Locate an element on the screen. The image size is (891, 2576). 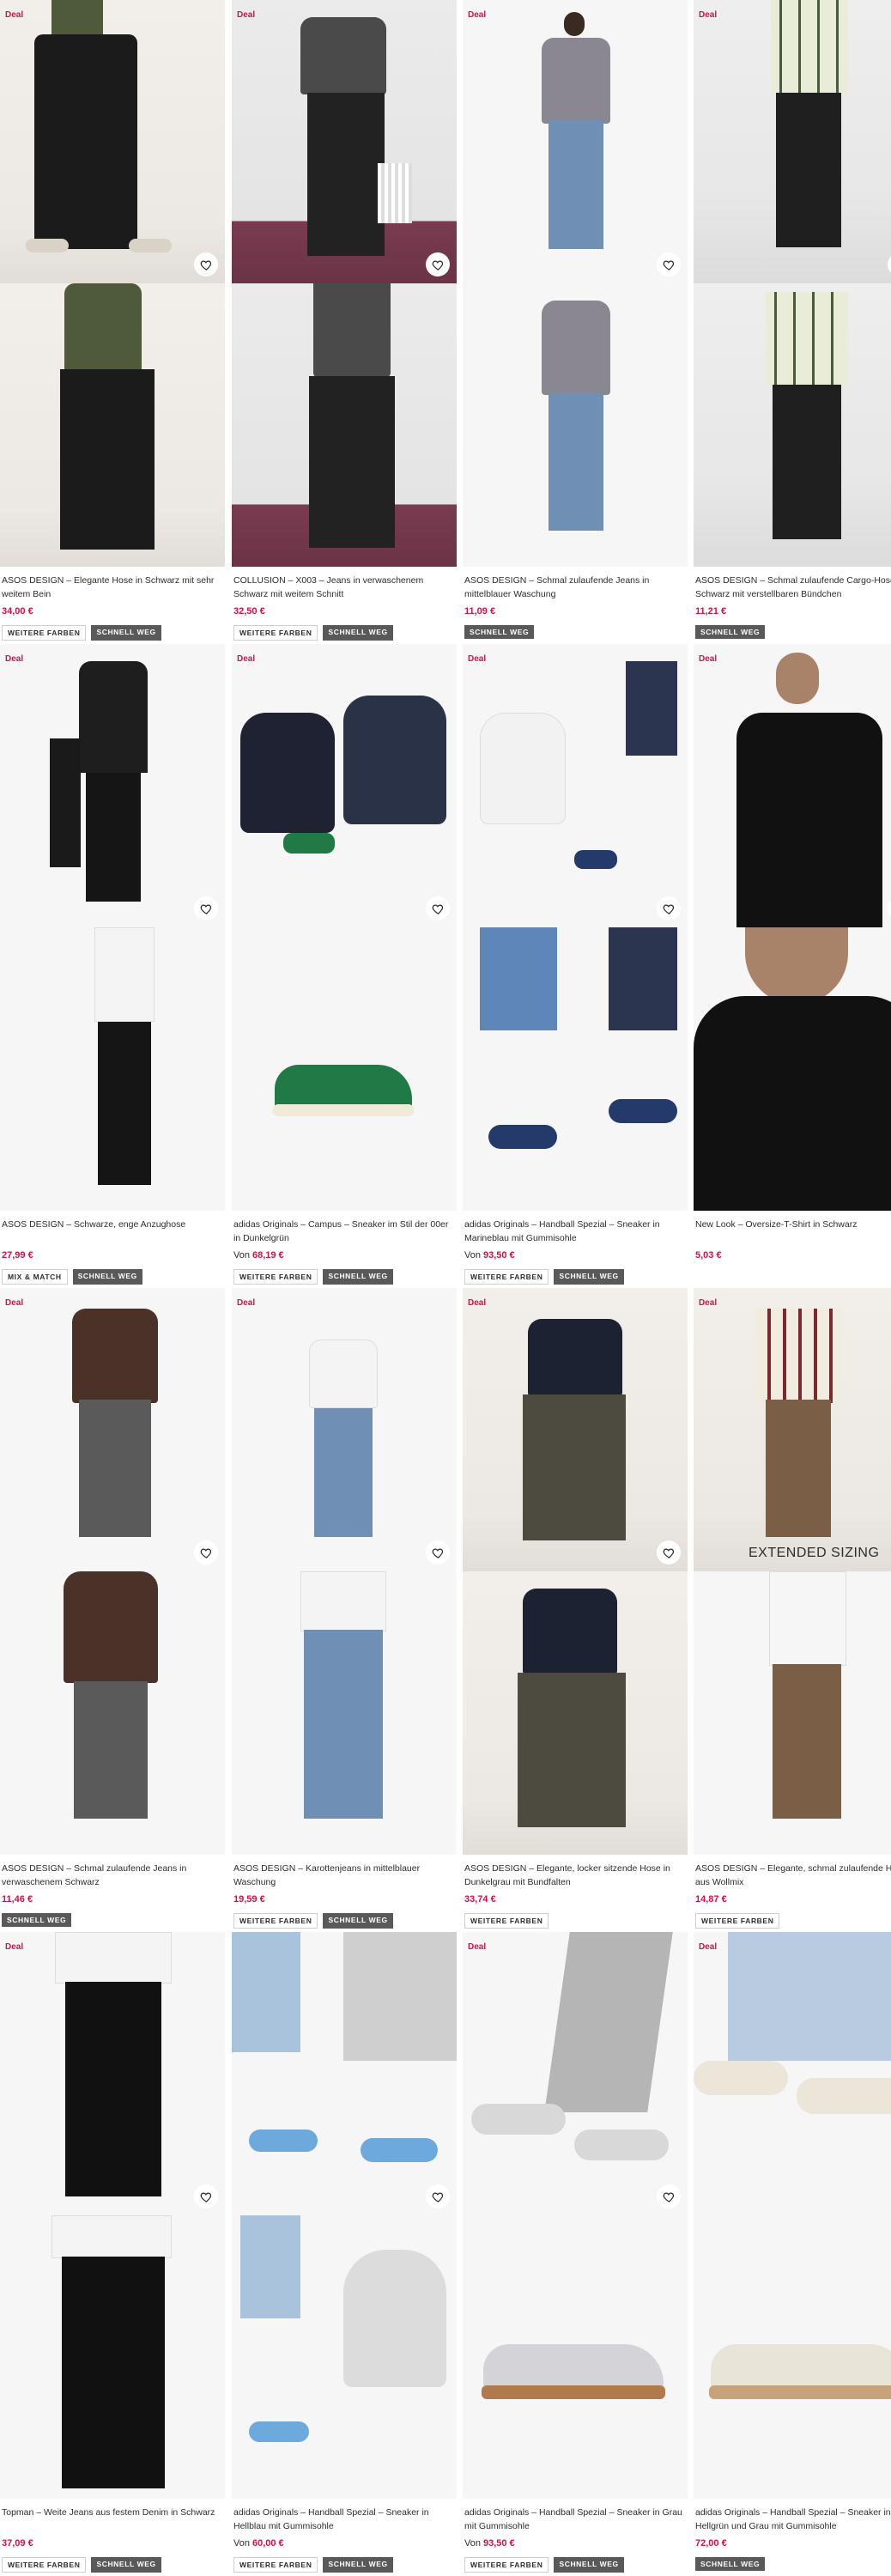
badge: SCHNELL WEG is located at coordinates (731, 632).